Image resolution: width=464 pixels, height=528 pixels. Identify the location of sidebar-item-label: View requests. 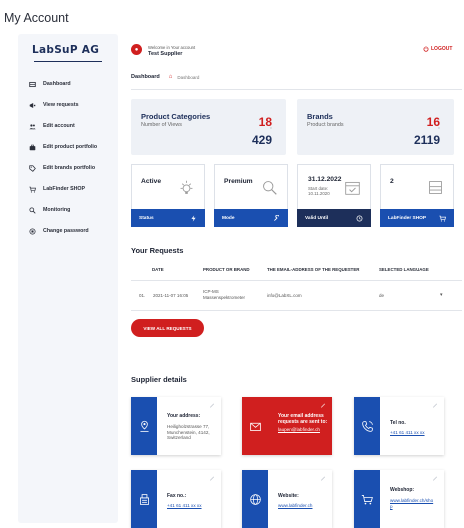
(61, 105).